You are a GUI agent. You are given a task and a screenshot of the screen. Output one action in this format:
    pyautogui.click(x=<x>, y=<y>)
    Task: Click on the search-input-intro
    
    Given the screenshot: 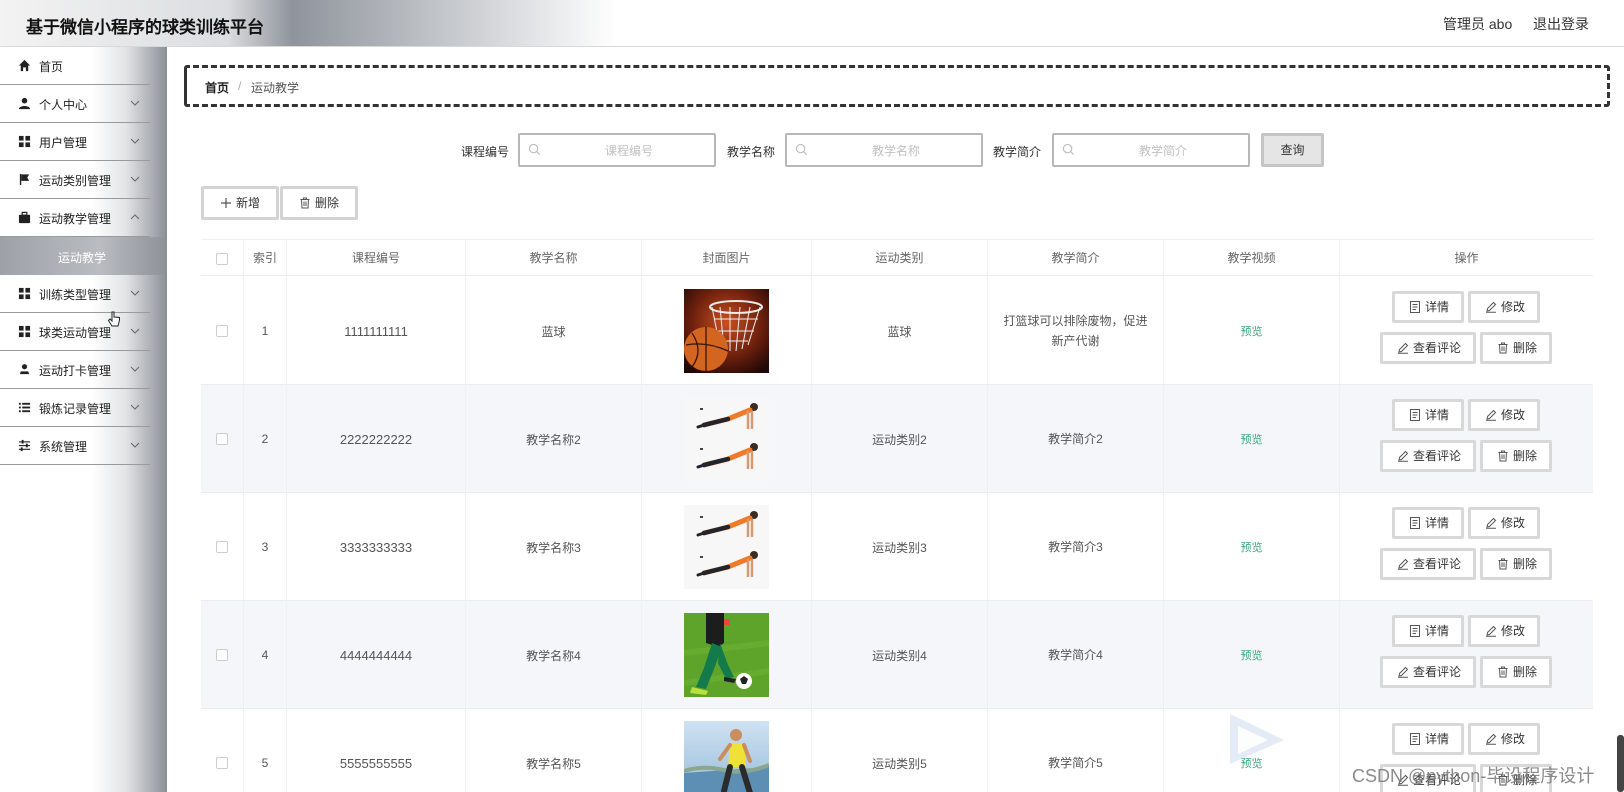 What is the action you would take?
    pyautogui.click(x=1163, y=151)
    